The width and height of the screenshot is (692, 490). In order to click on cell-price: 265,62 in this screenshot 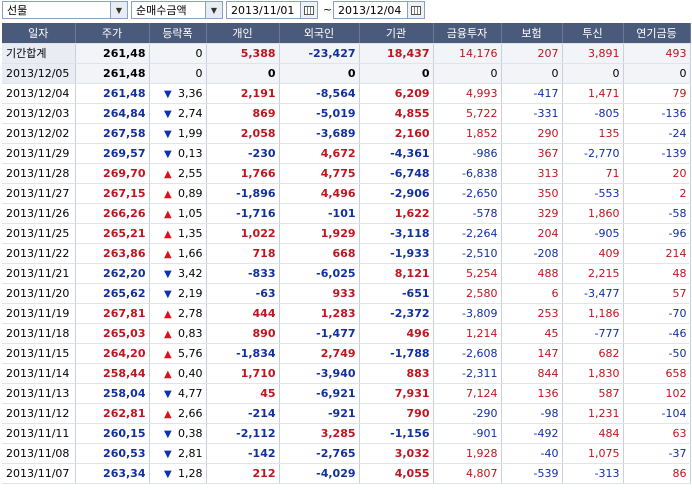, I will do `click(112, 293)`.